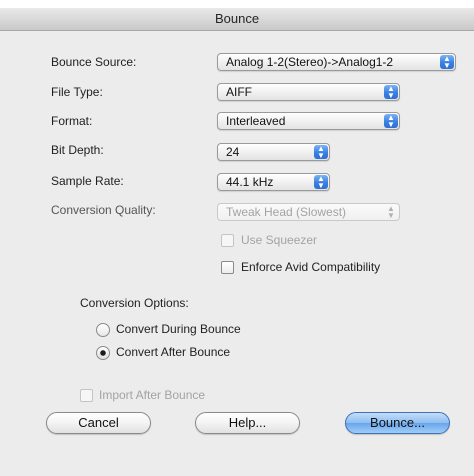  Describe the element at coordinates (173, 352) in the screenshot. I see `convert-after-bounce-label: Convert After Bounce` at that location.